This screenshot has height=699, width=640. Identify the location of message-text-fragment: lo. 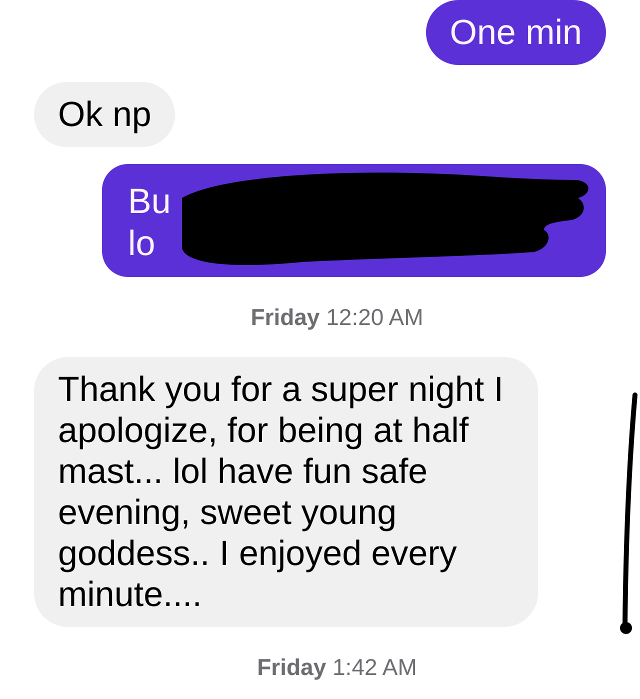
(142, 244).